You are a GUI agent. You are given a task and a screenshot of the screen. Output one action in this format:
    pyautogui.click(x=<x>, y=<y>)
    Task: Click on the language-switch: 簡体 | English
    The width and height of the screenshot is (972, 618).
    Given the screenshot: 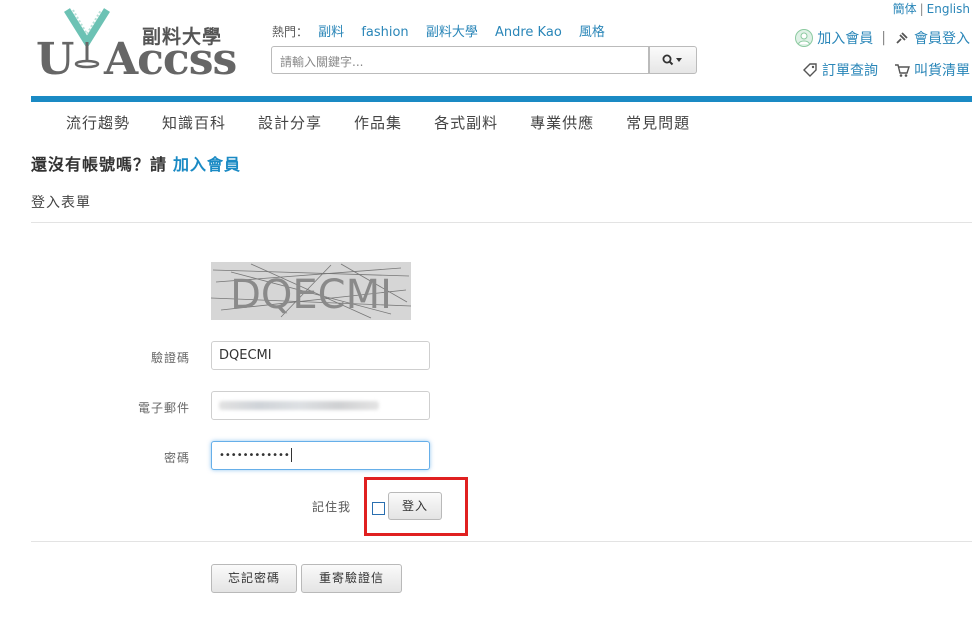 What is the action you would take?
    pyautogui.click(x=931, y=9)
    